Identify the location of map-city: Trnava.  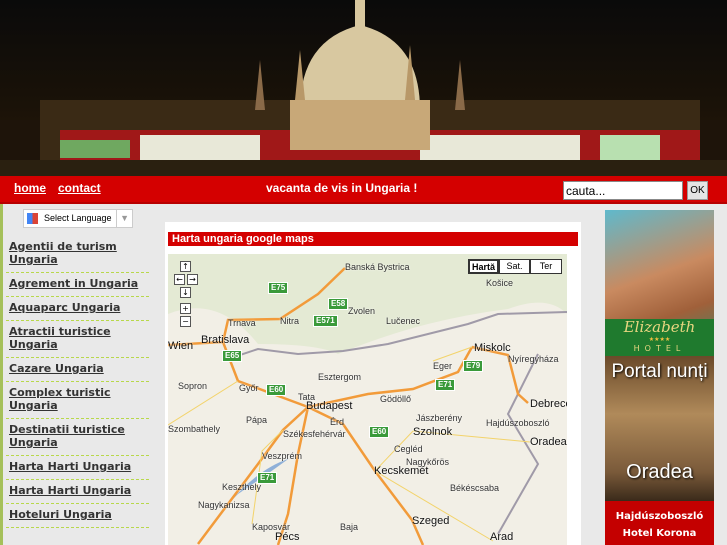
(242, 323).